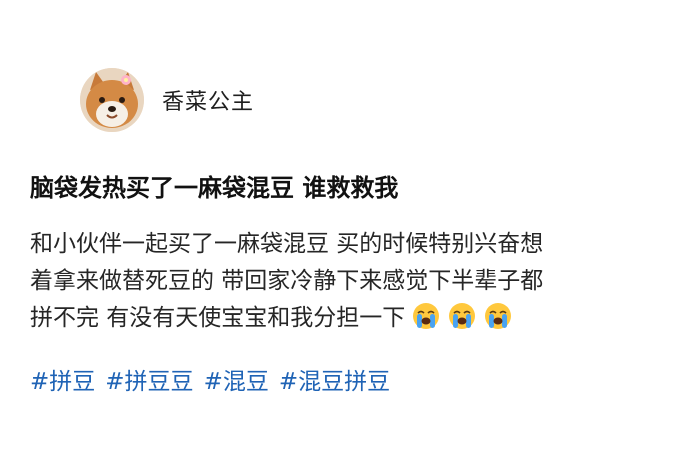  Describe the element at coordinates (334, 382) in the screenshot. I see `hashtag-link: #混豆拼豆` at that location.